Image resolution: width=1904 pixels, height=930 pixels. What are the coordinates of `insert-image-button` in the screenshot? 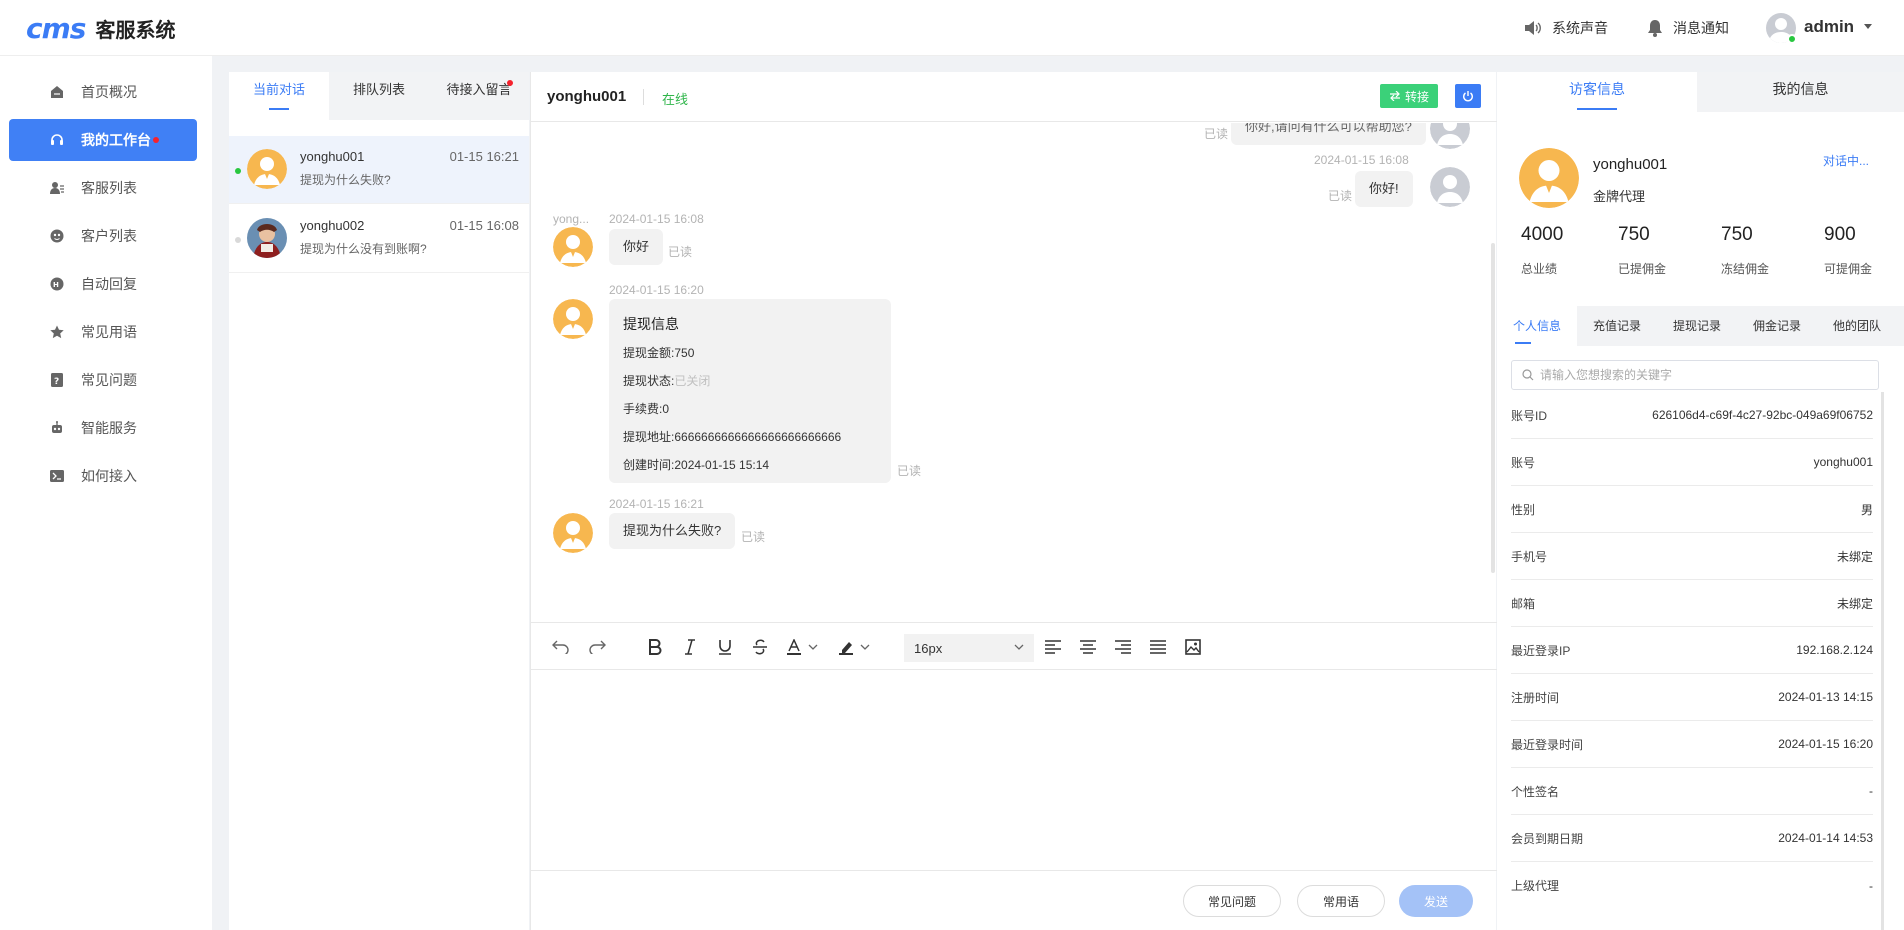 It's located at (1193, 647).